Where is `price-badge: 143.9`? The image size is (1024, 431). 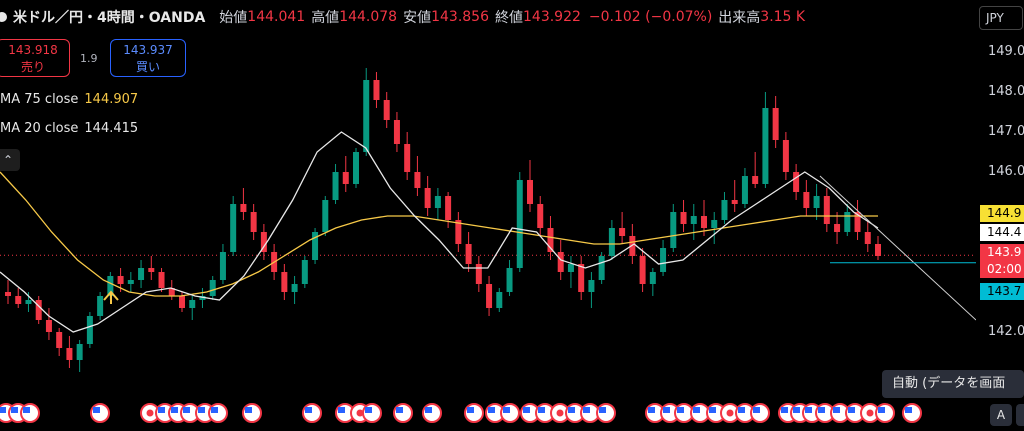
price-badge: 143.9 is located at coordinates (1002, 252).